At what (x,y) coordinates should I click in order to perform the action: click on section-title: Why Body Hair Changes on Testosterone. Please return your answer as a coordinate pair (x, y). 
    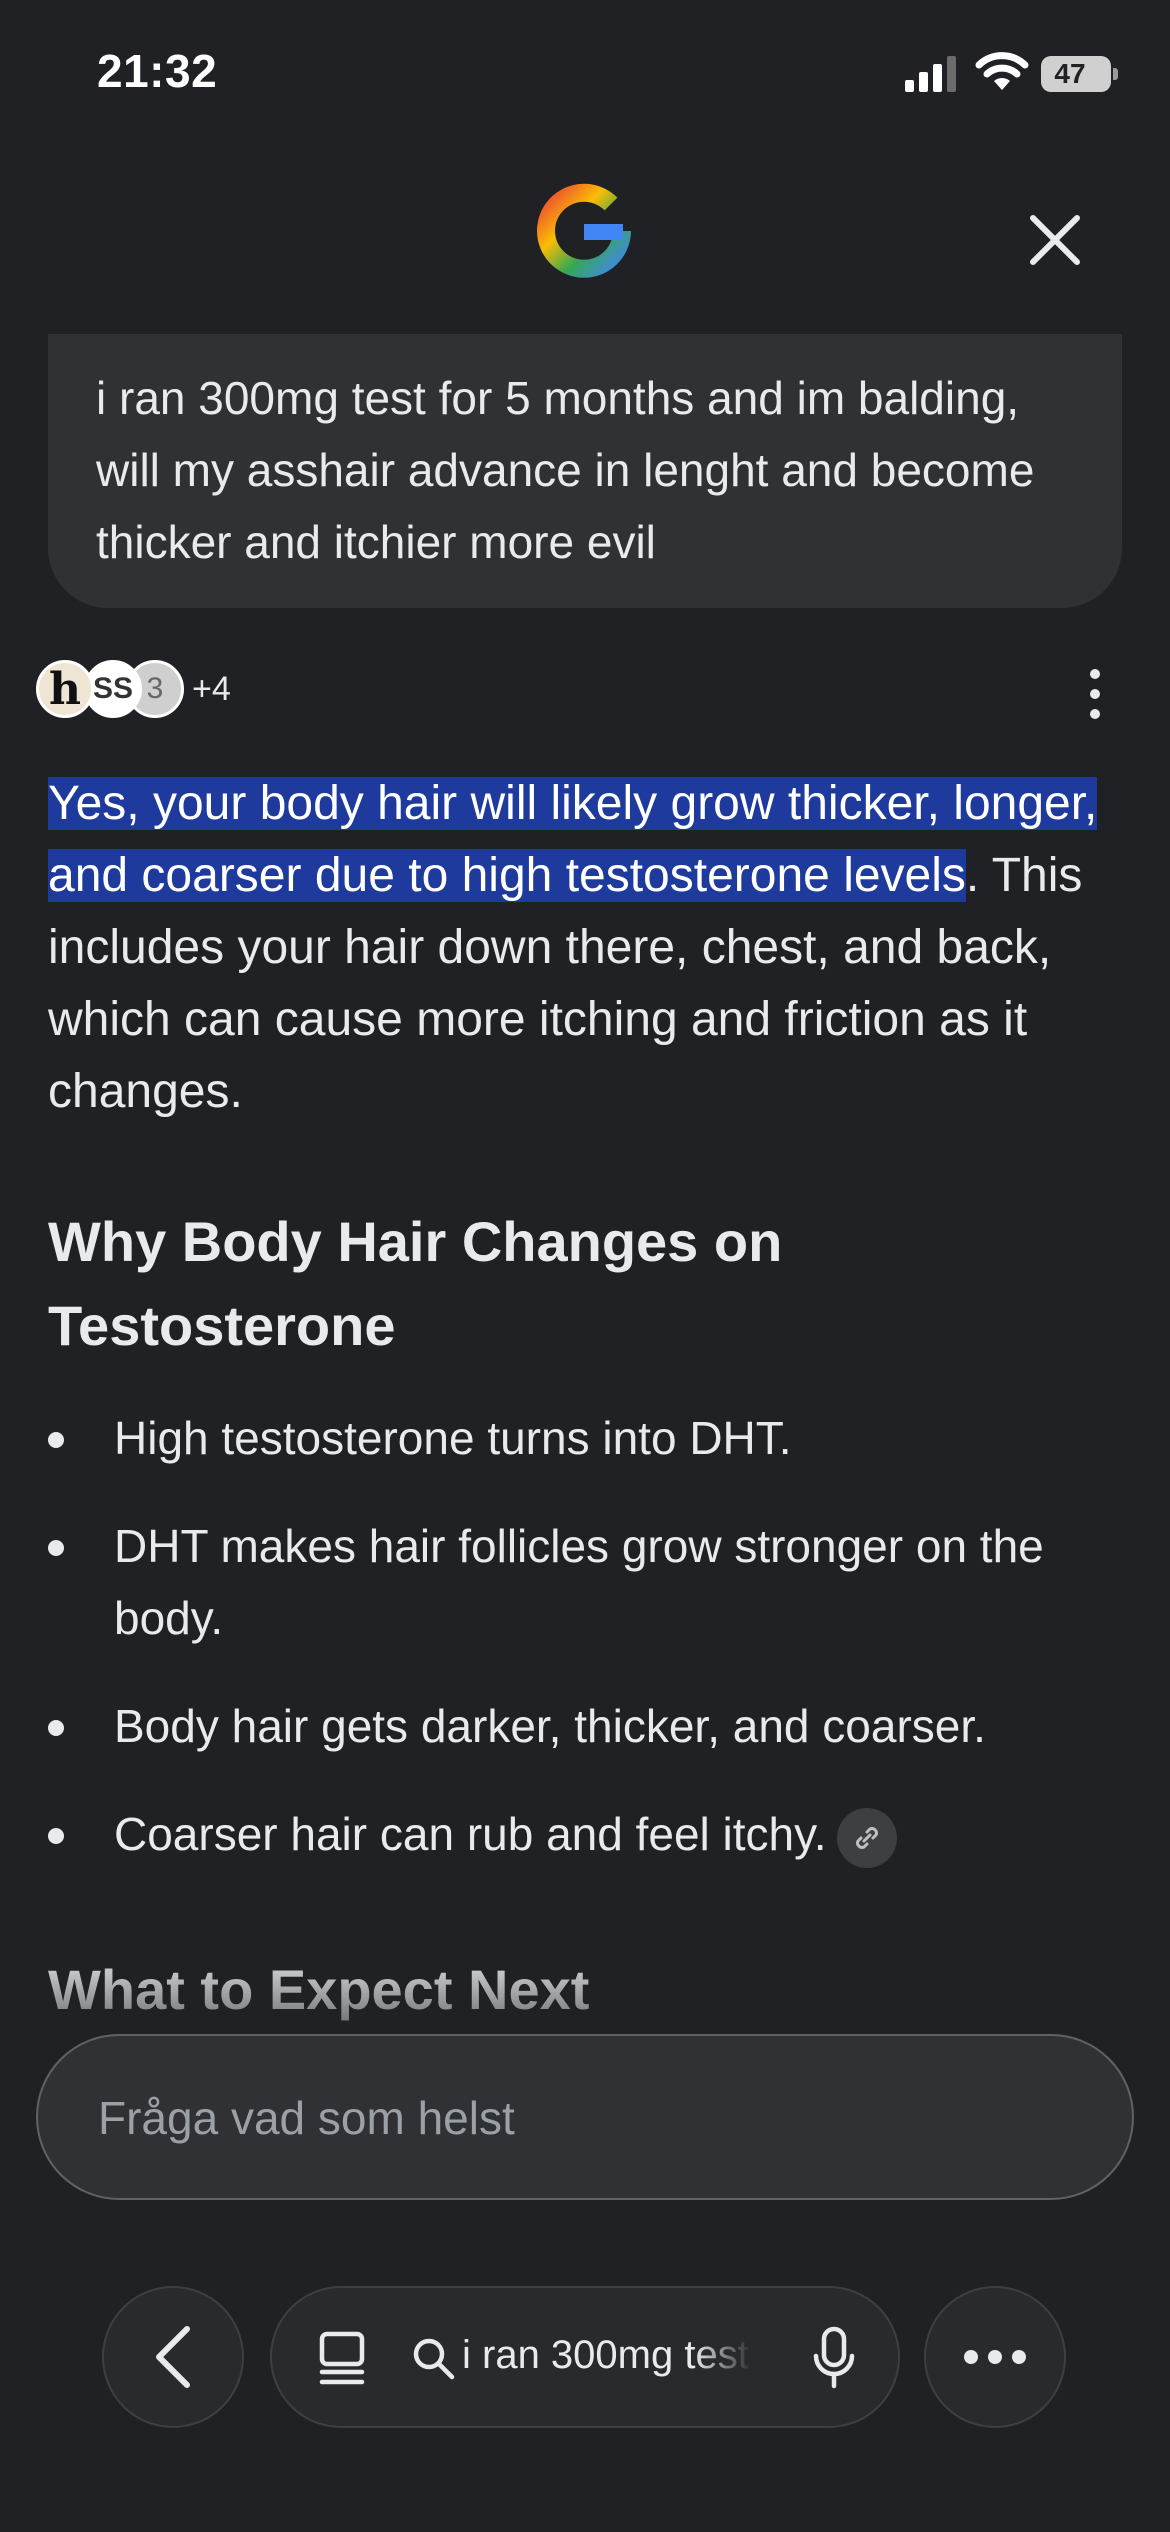
    Looking at the image, I should click on (415, 1283).